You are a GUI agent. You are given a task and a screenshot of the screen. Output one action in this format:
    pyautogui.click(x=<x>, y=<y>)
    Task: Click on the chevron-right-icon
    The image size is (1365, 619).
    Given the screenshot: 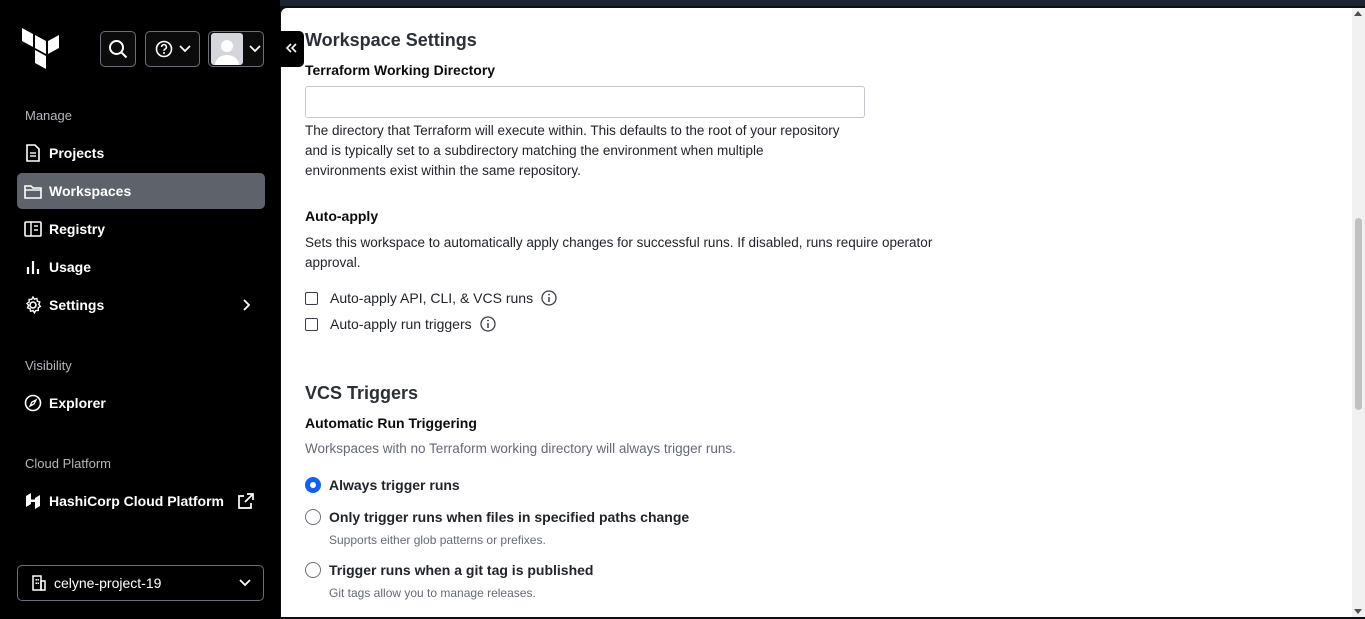 What is the action you would take?
    pyautogui.click(x=246, y=305)
    